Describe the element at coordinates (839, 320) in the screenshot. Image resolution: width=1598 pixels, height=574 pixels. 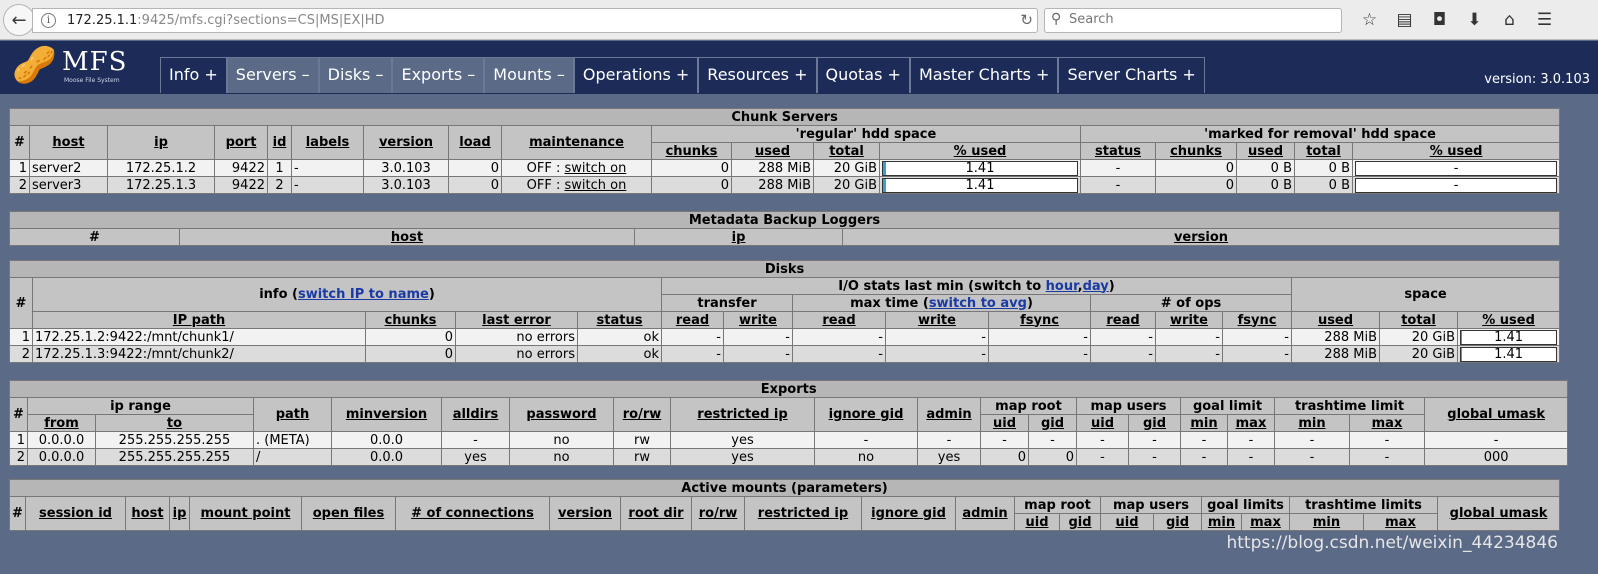
I see `col-max-read: read` at that location.